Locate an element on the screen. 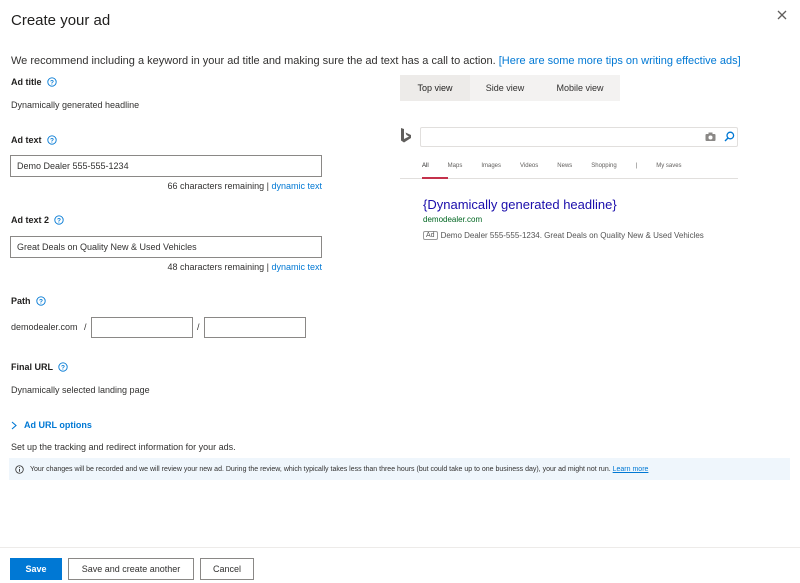 Image resolution: width=800 pixels, height=583 pixels. ad-url-options-toggle: Ad URL options is located at coordinates (51, 425).